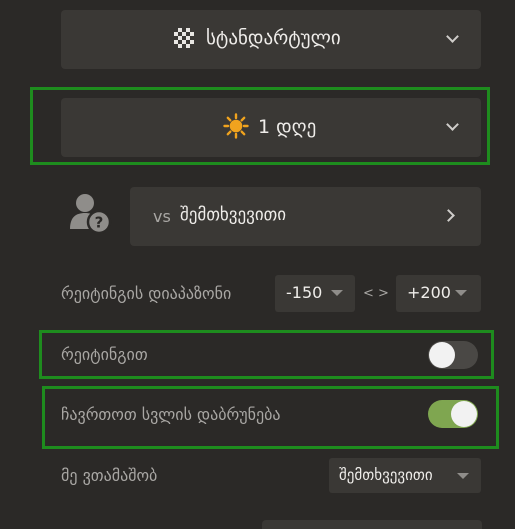  I want to click on play-as-select: შემთხვევითი, so click(405, 475).